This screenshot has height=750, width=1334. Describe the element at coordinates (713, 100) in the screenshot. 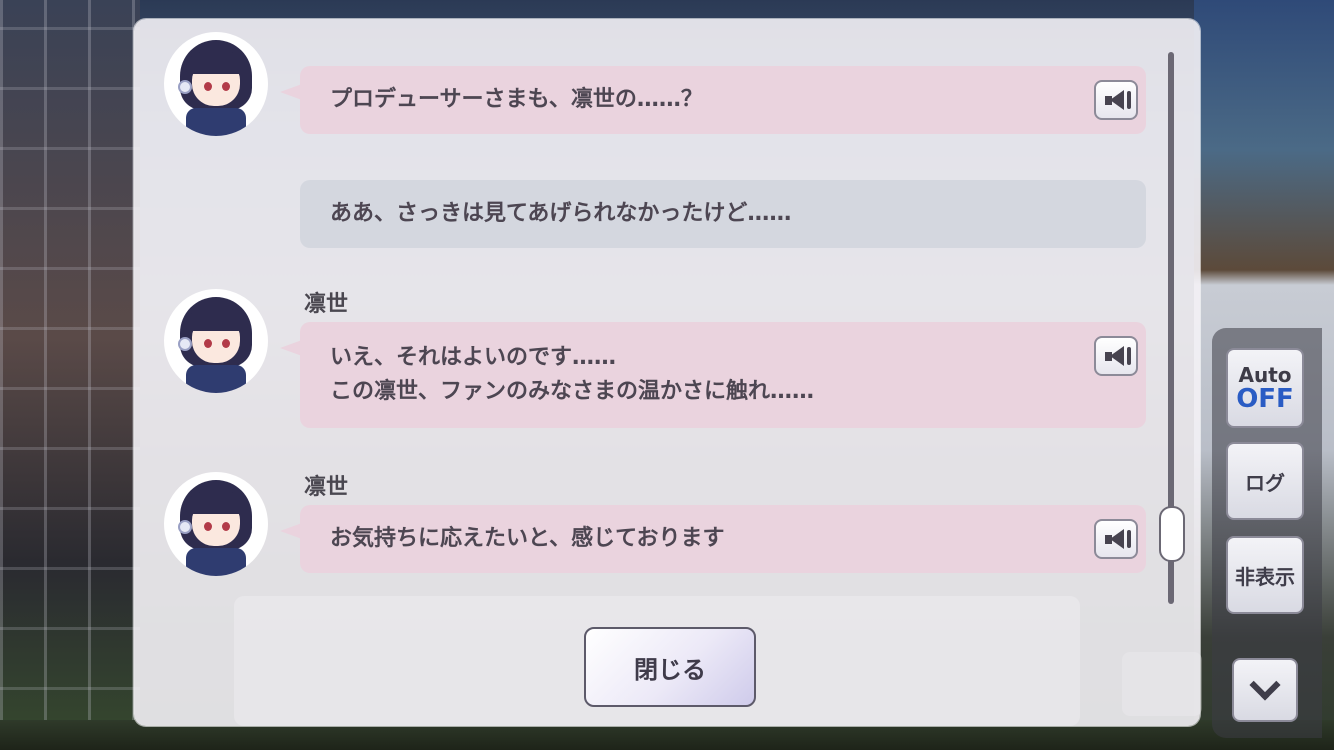

I see `message-bubble: プロデューサーさまも、凛世の……？` at that location.